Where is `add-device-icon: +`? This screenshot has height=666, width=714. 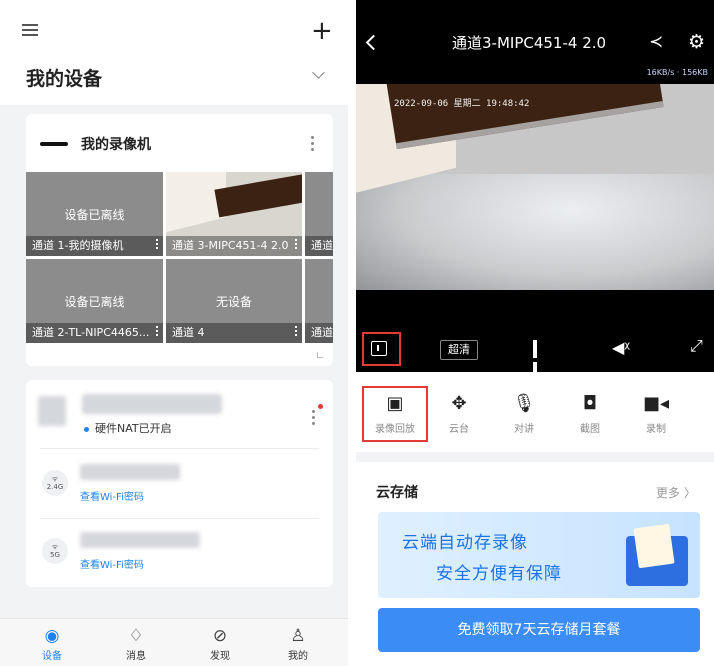 add-device-icon: + is located at coordinates (322, 31).